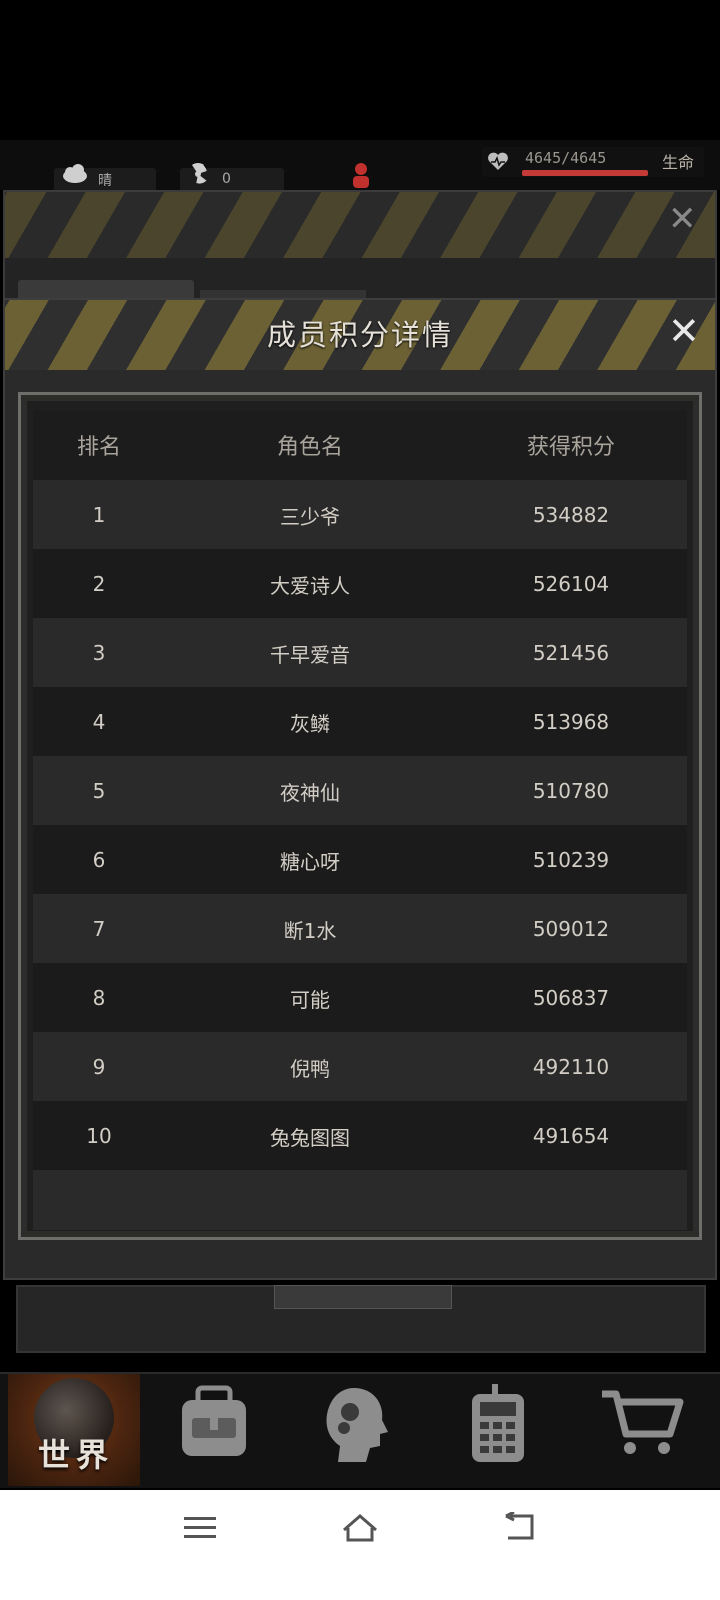 Image resolution: width=720 pixels, height=1600 pixels. Describe the element at coordinates (360, 515) in the screenshot. I see `table-row: 1 三少爷 534882` at that location.